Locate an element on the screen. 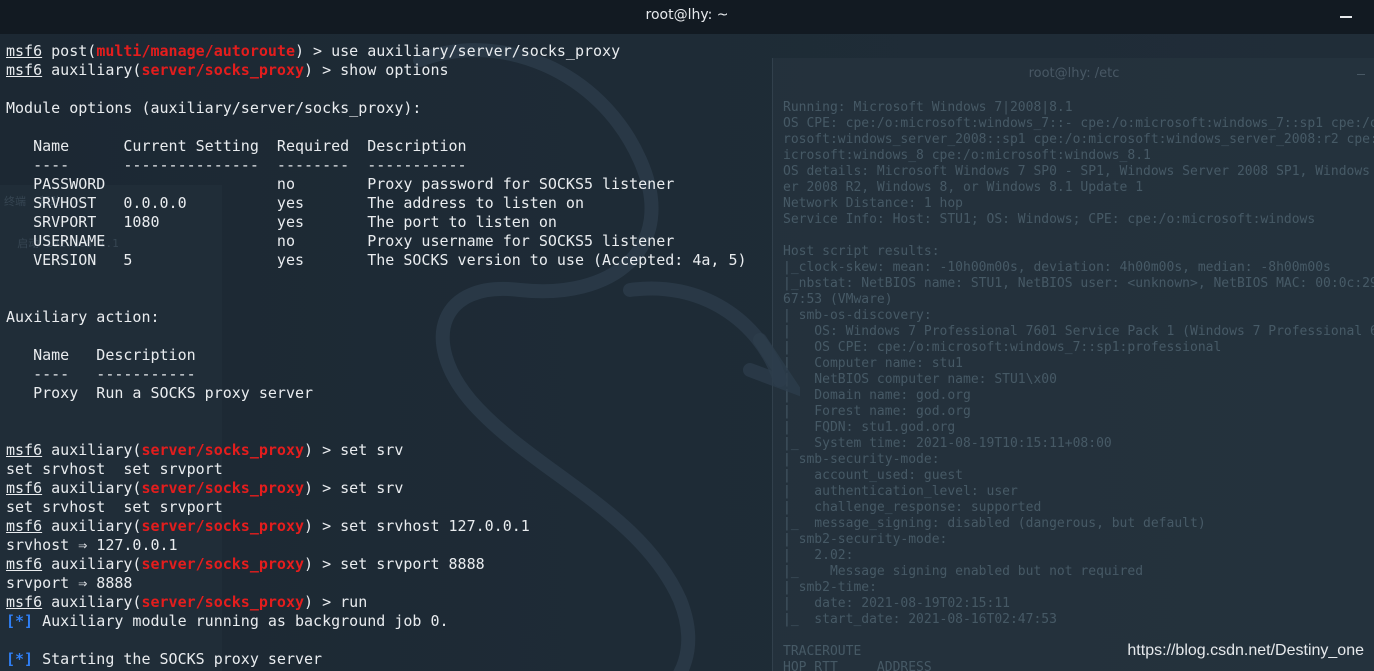  background-terminal-line: | 2.02: is located at coordinates (818, 555).